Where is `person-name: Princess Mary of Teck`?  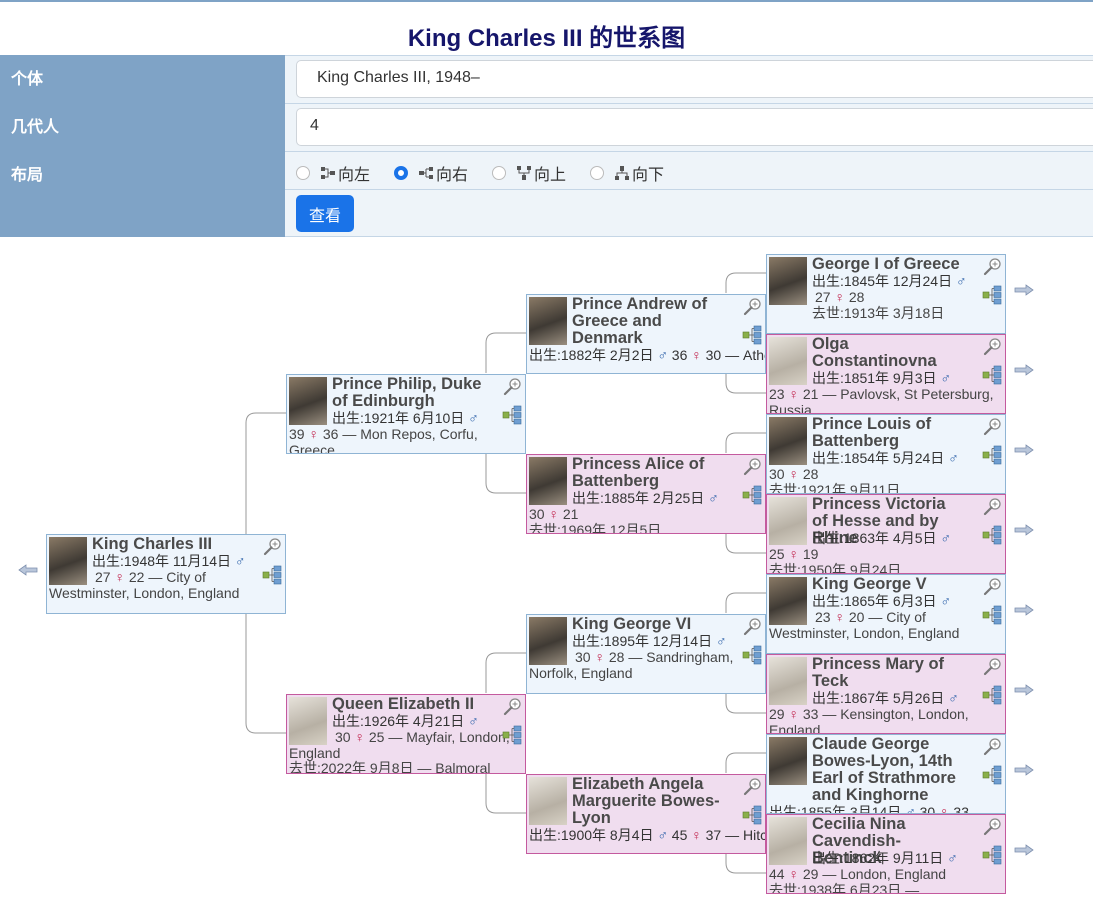 person-name: Princess Mary of Teck is located at coordinates (887, 673).